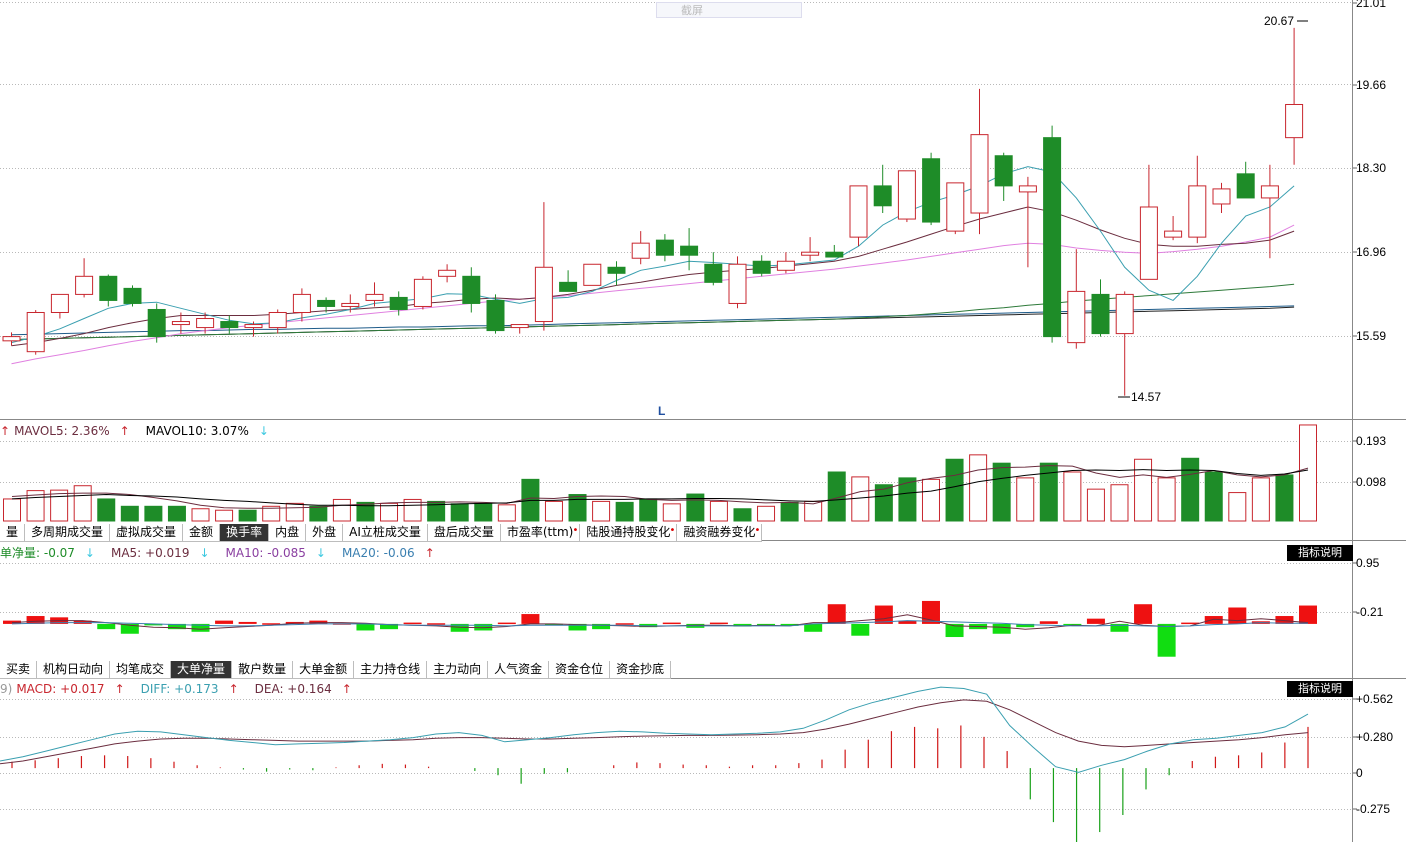 This screenshot has width=1406, height=842. Describe the element at coordinates (720, 533) in the screenshot. I see `indicator-tab: 融资融券变化 •` at that location.